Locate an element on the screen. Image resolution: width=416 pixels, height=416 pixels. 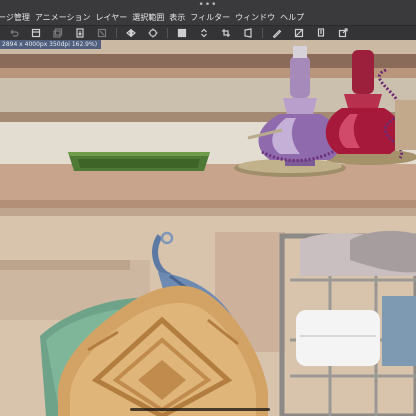
command-bar is located at coordinates (208, 32).